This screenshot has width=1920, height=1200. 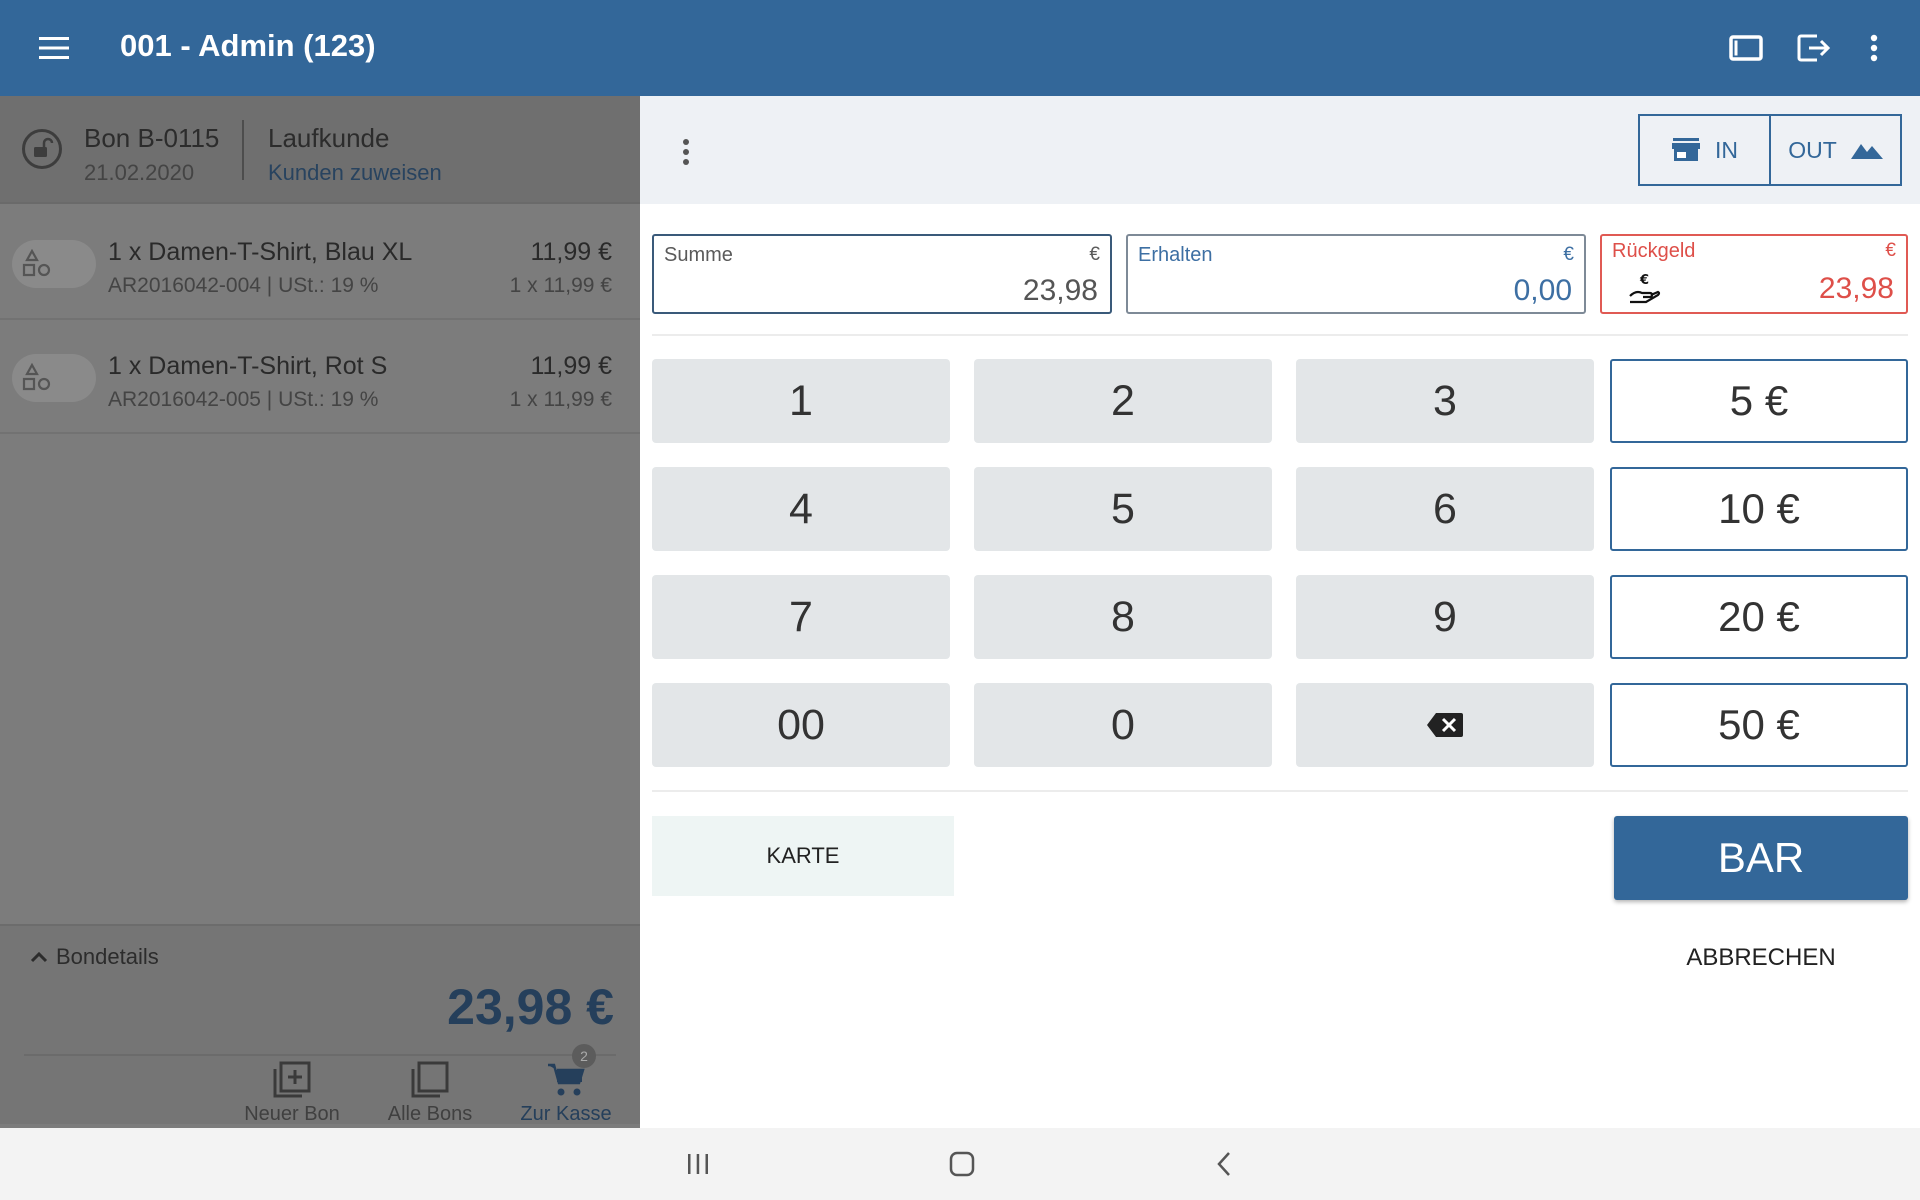 What do you see at coordinates (54, 48) in the screenshot?
I see `menu-icon` at bounding box center [54, 48].